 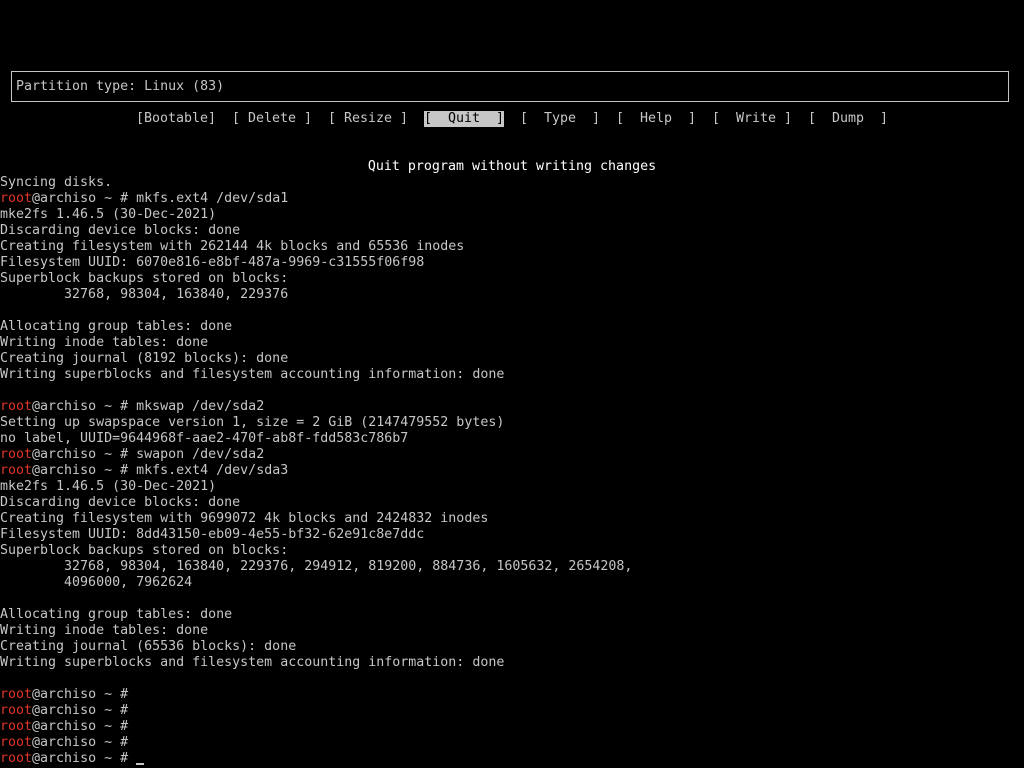 What do you see at coordinates (510, 86) in the screenshot?
I see `partition-info-box: Partition type: Linux (83)` at bounding box center [510, 86].